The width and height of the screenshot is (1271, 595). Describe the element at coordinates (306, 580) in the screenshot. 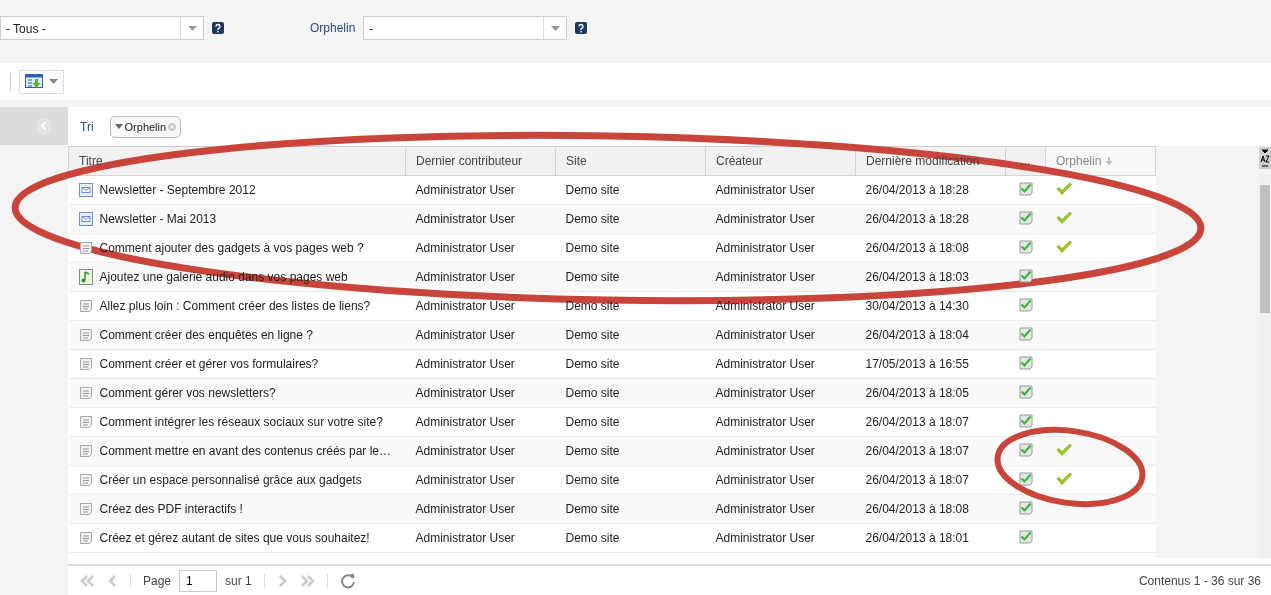

I see `last-page-icon` at that location.